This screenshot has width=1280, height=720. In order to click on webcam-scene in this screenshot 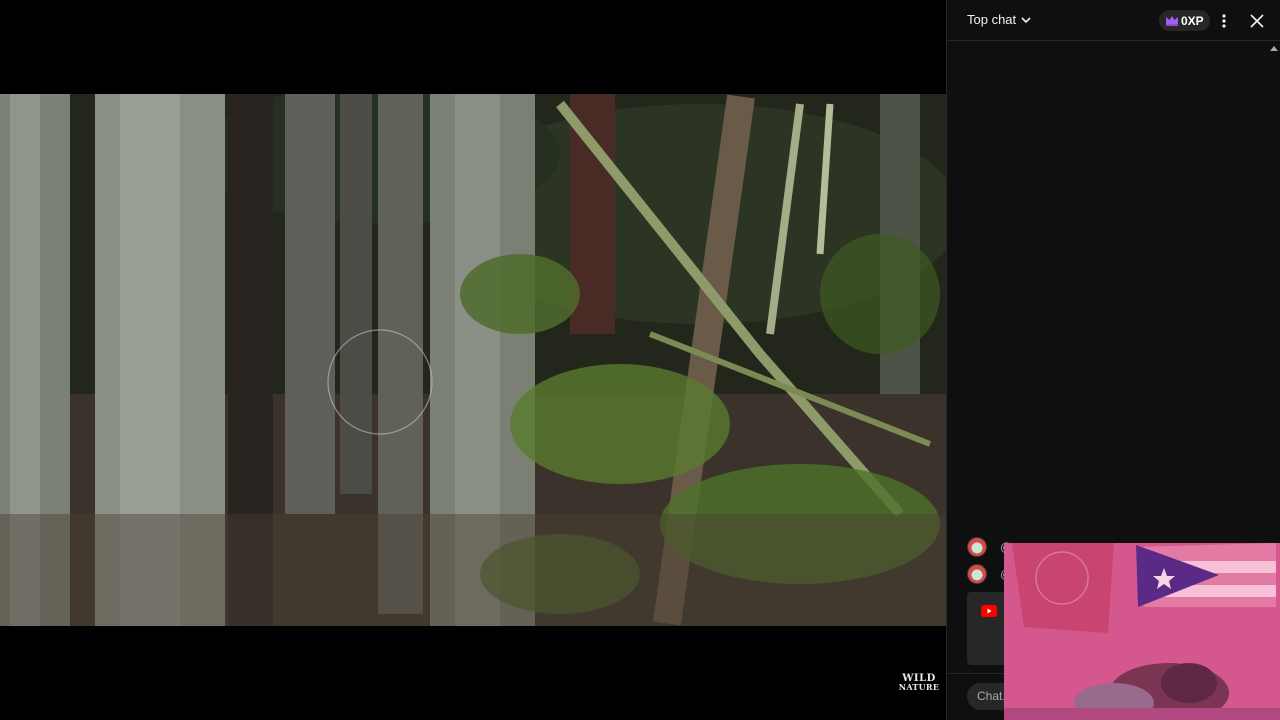, I will do `click(1142, 631)`.